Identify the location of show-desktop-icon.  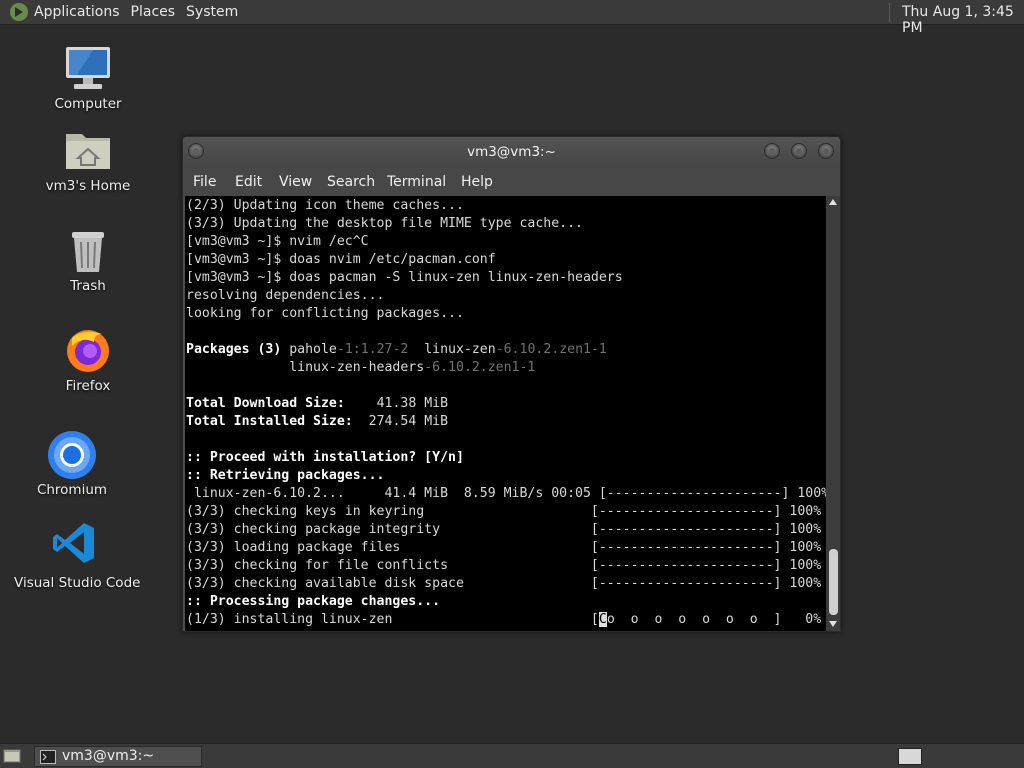
(12, 756).